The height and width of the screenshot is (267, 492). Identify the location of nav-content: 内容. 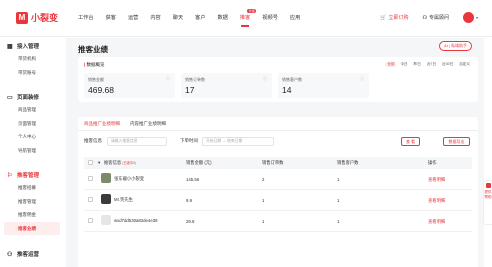
(155, 17).